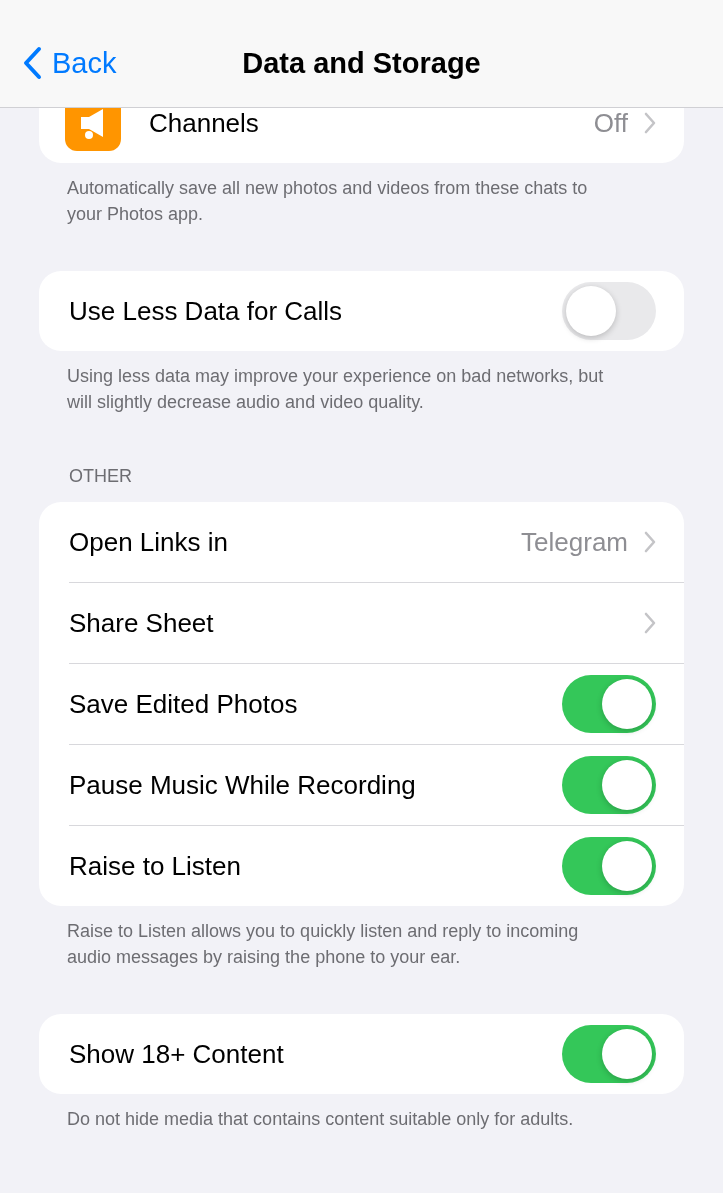 This screenshot has width=723, height=1193. I want to click on row-value: Off, so click(610, 124).